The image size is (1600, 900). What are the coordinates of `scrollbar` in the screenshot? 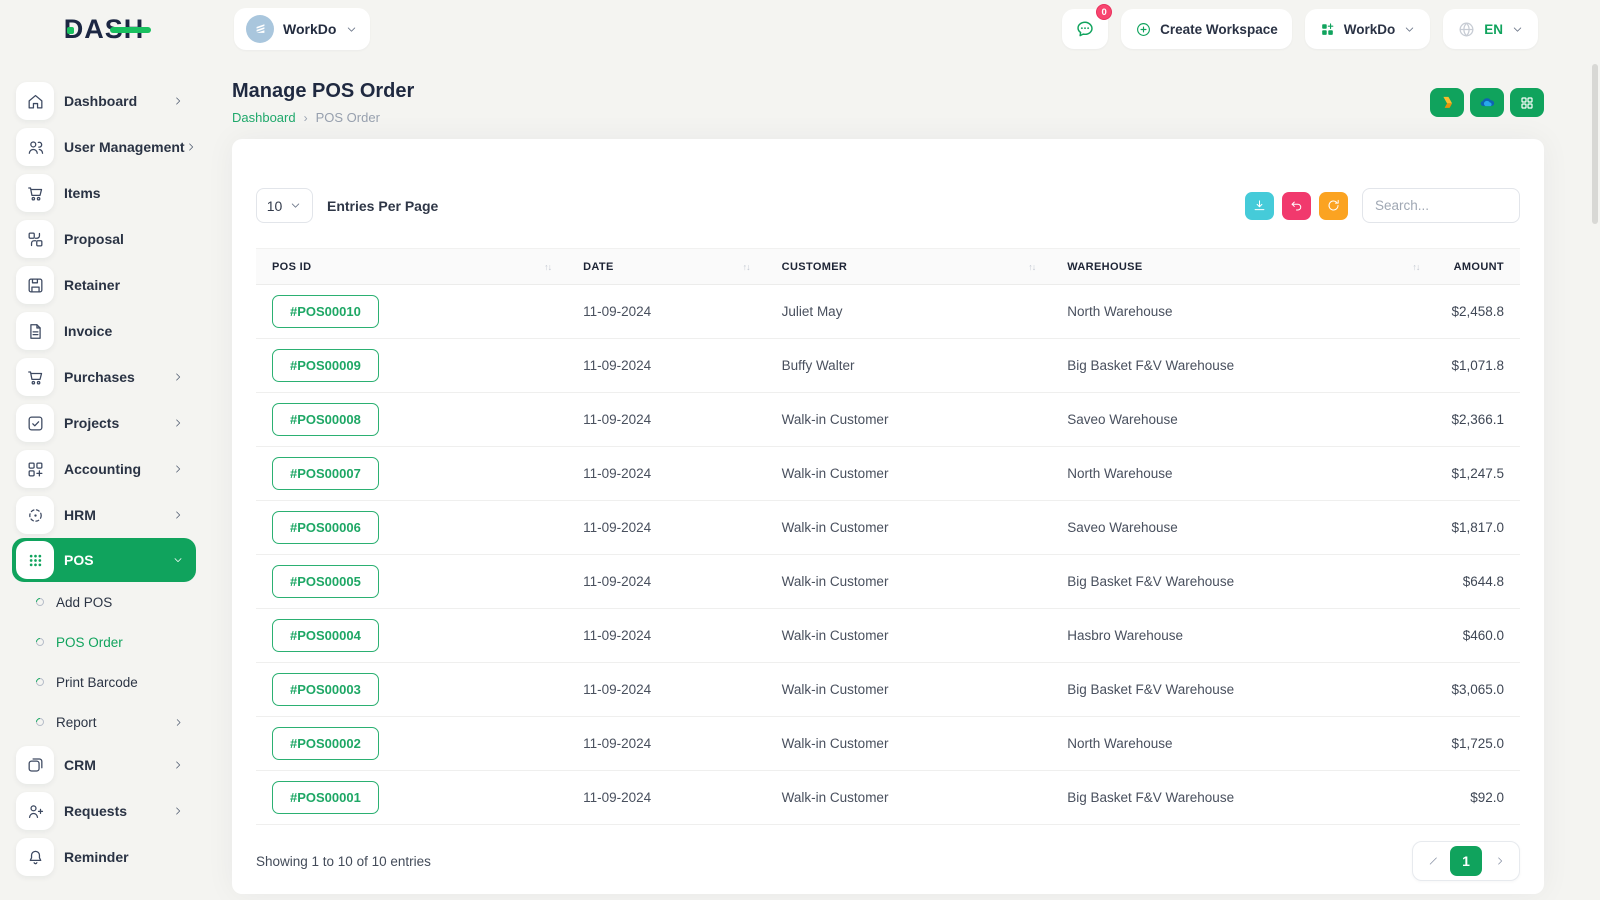 It's located at (1595, 144).